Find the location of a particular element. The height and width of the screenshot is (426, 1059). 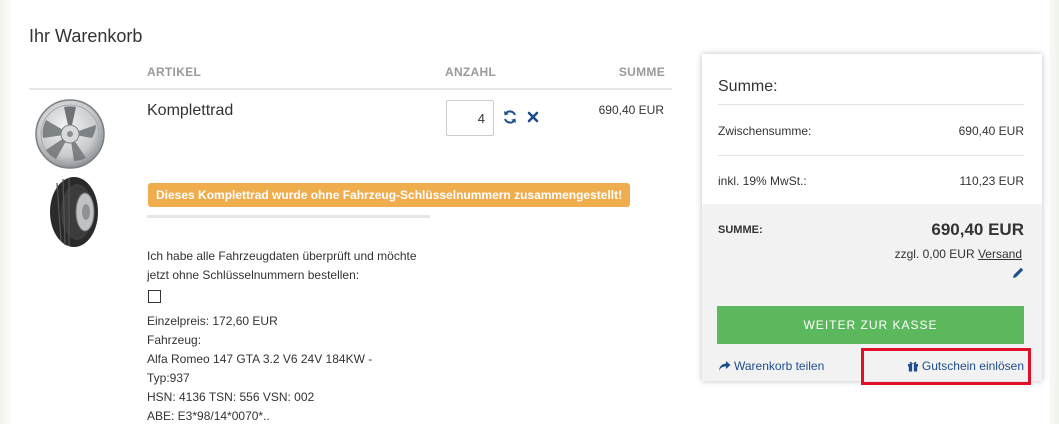

detail-vehicle-label: Fahrzeug: is located at coordinates (174, 340).